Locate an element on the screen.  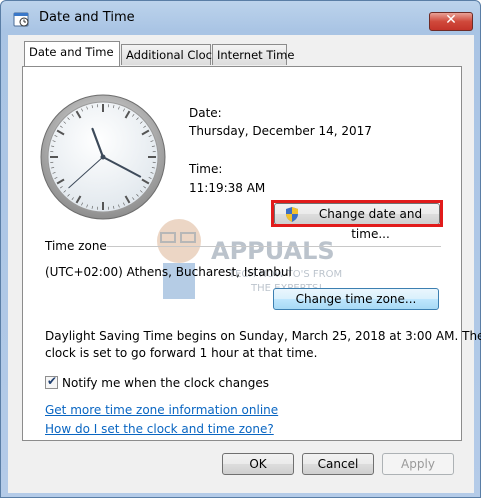
time-label: Time: is located at coordinates (206, 169).